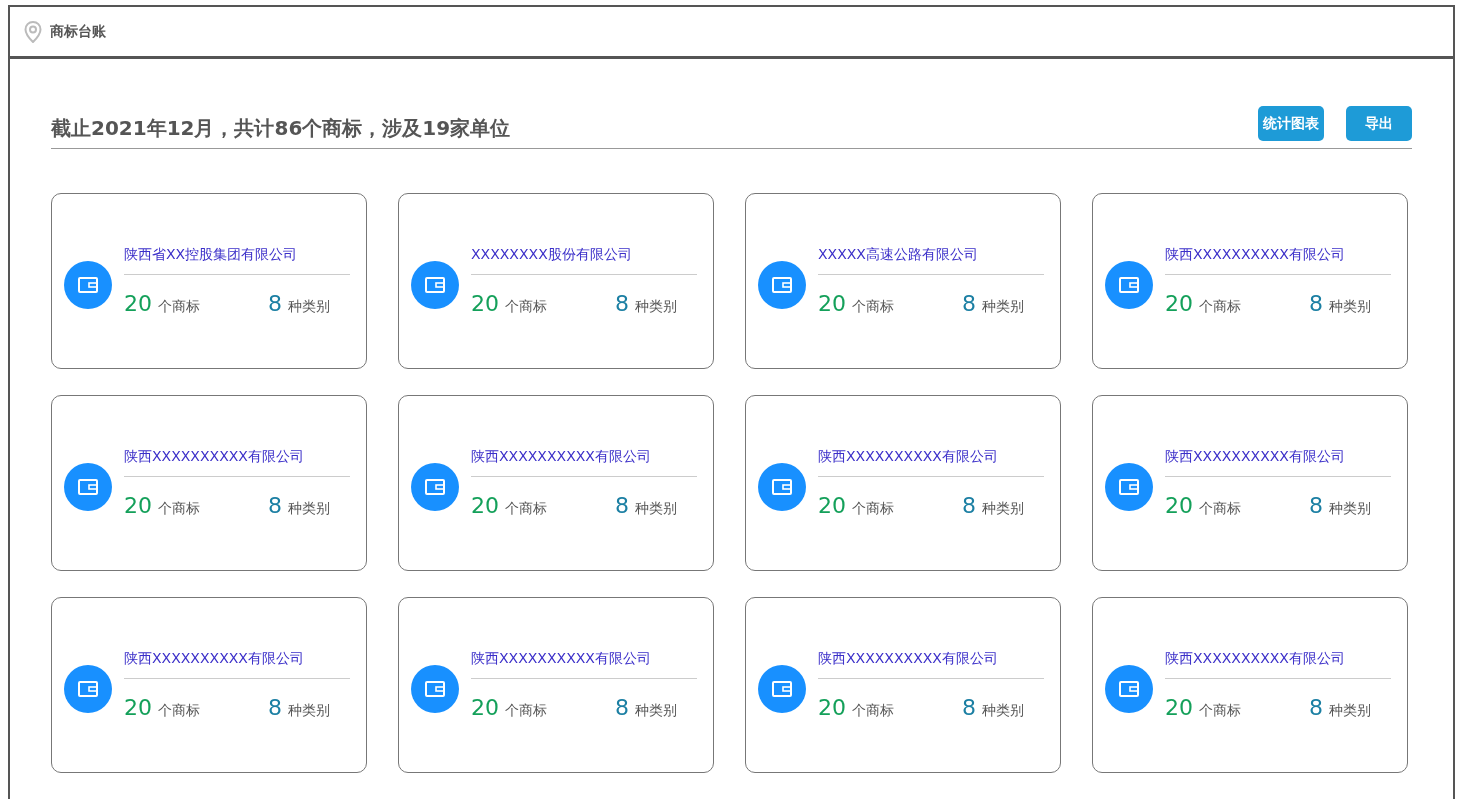 The height and width of the screenshot is (799, 1464). What do you see at coordinates (556, 281) in the screenshot?
I see `company-card: XXXXXXXX股份有限公司 20 个商标 8 种类别` at bounding box center [556, 281].